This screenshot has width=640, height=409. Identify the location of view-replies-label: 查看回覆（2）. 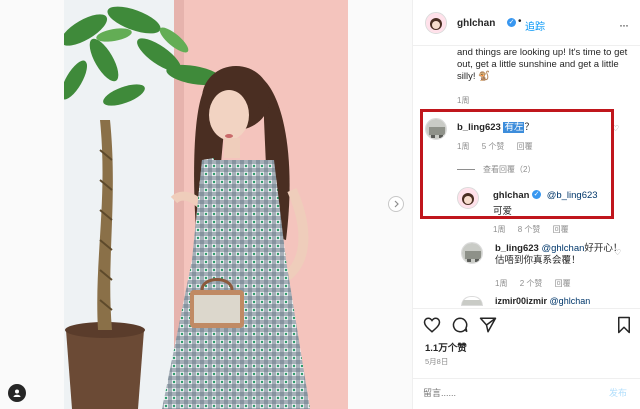
(509, 169).